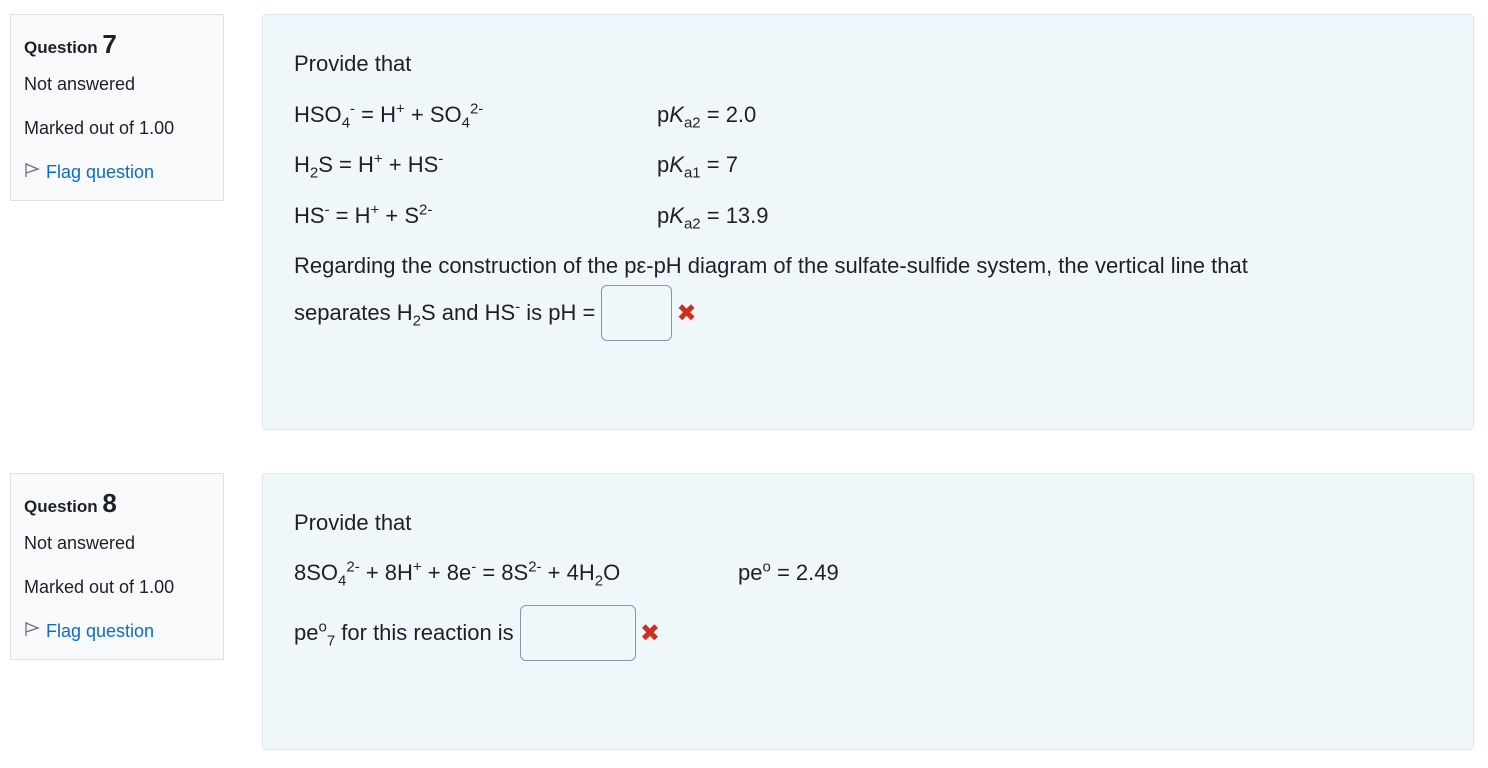 Image resolution: width=1488 pixels, height=768 pixels. What do you see at coordinates (70, 503) in the screenshot?
I see `question-number: Question 8` at bounding box center [70, 503].